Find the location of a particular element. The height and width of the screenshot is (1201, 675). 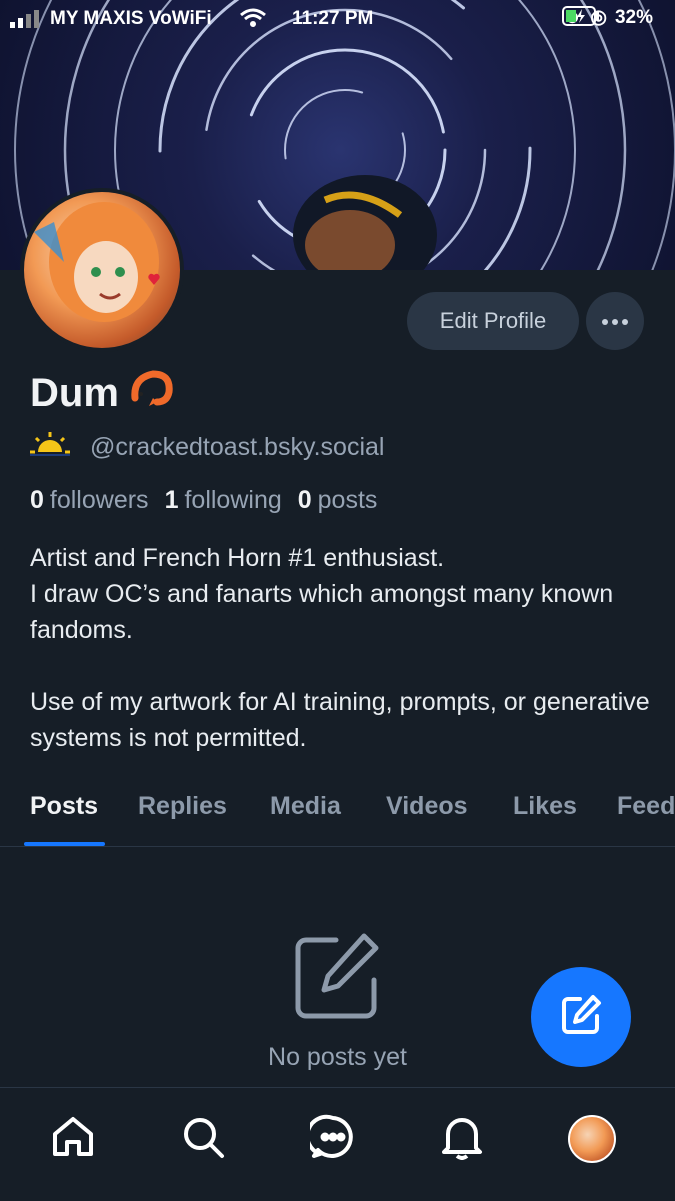

posts-count: 0 is located at coordinates (304, 500).